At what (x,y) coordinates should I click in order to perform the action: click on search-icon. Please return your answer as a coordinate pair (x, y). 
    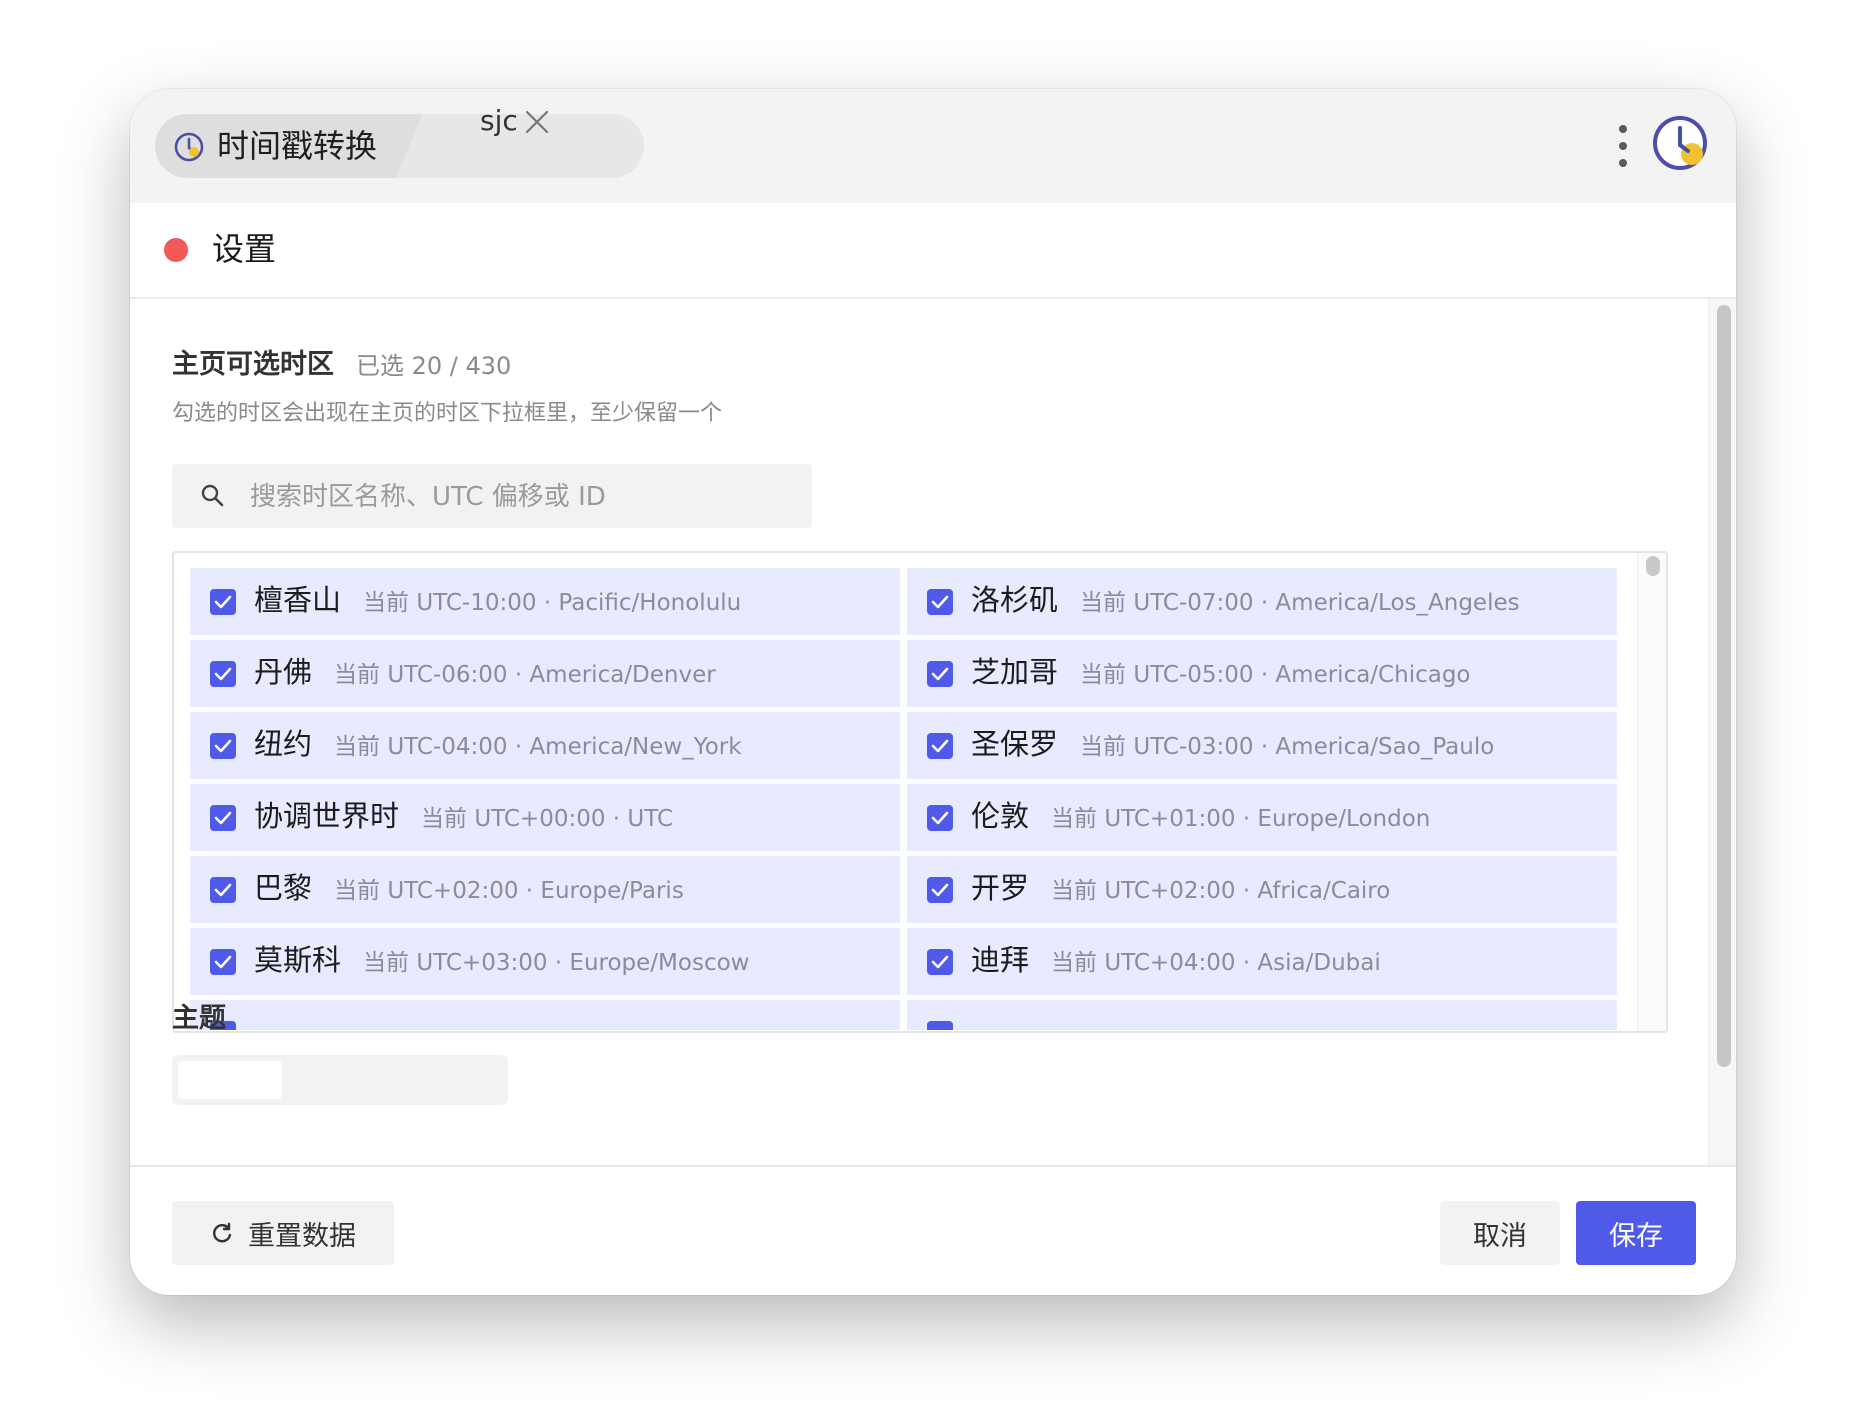
    Looking at the image, I should click on (212, 495).